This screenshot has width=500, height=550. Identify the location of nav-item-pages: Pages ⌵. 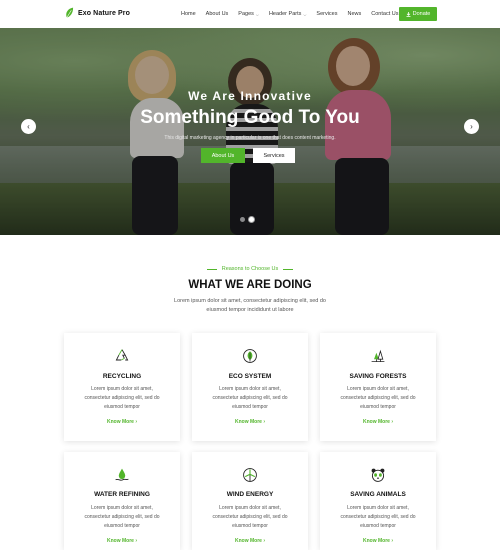
(248, 14).